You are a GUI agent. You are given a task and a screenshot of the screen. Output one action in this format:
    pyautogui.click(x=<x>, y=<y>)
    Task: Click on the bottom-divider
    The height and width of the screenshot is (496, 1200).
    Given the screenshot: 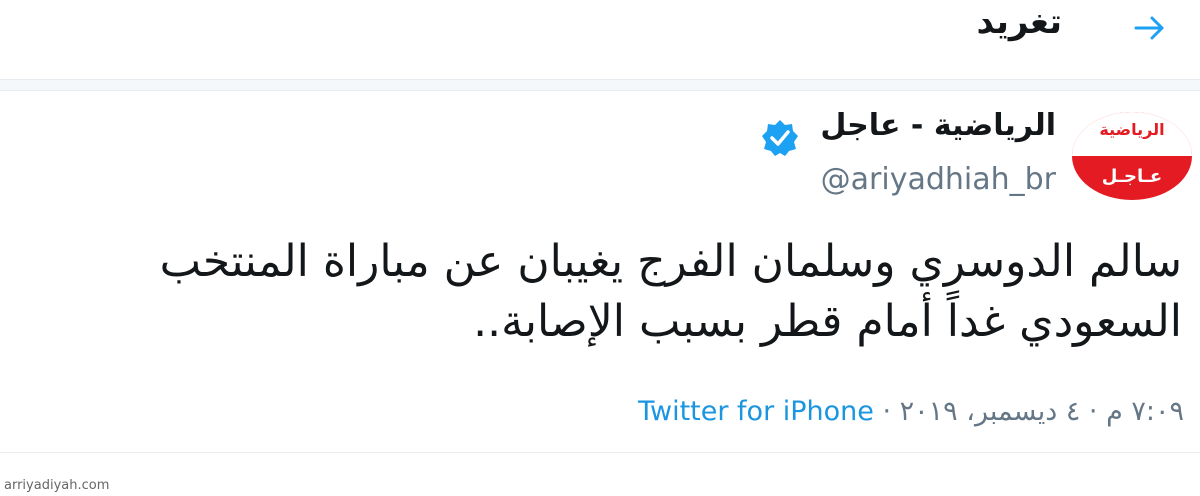 What is the action you would take?
    pyautogui.click(x=600, y=452)
    